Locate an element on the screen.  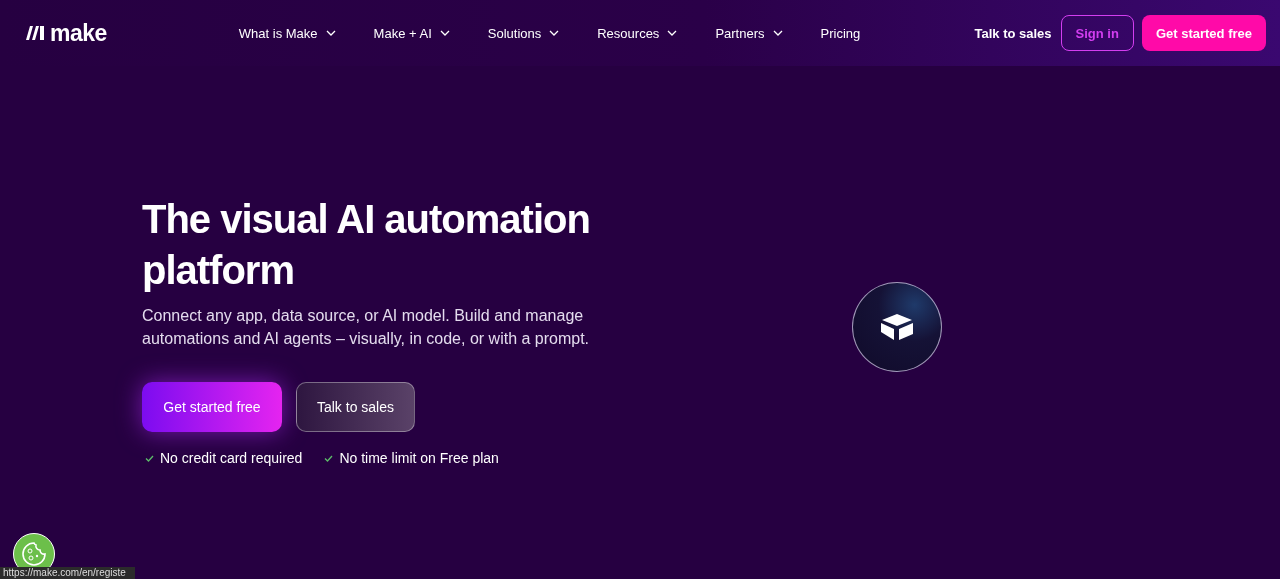
nav-link: Partners is located at coordinates (749, 33).